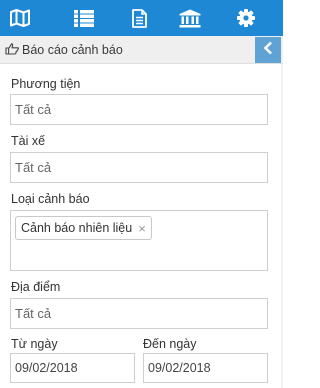 The width and height of the screenshot is (320, 388). I want to click on vehicle-select: Tất cả, so click(139, 109).